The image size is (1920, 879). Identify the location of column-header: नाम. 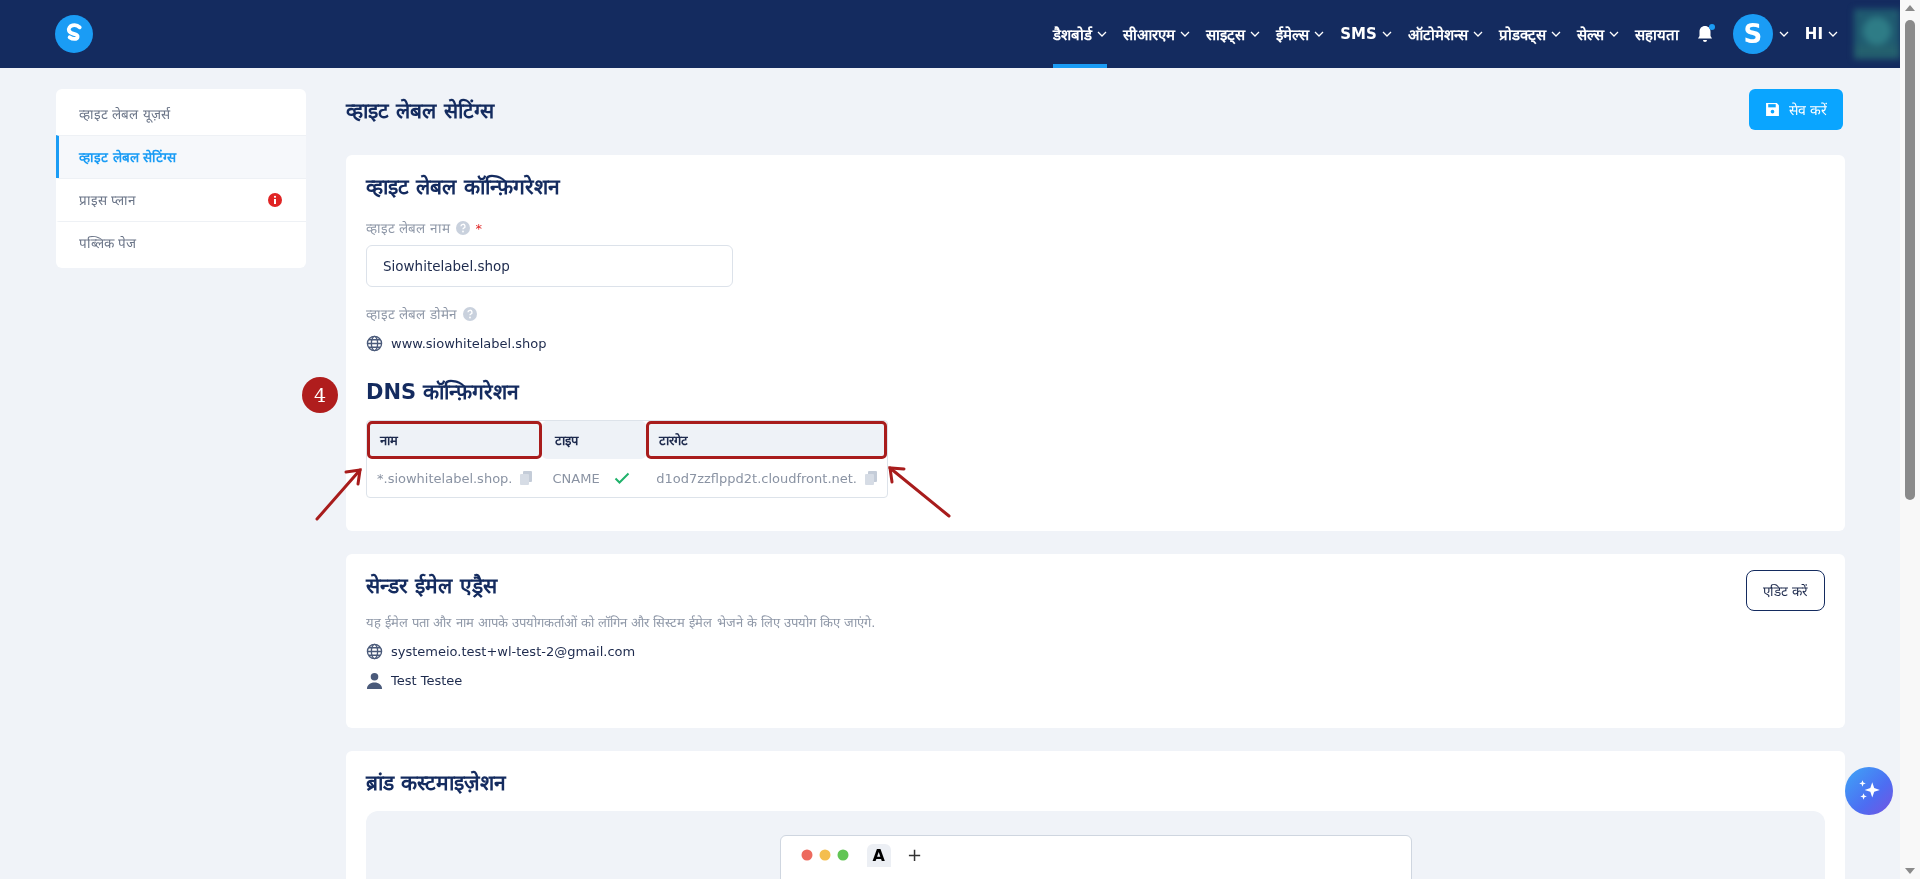
(455, 440).